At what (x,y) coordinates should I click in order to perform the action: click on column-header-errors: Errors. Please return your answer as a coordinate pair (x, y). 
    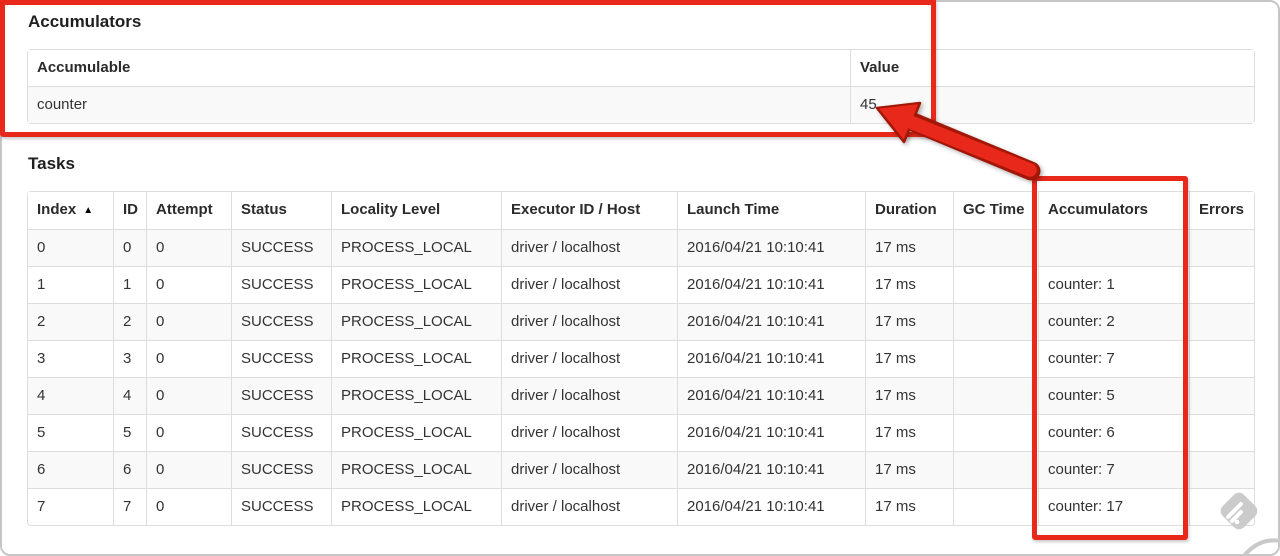
    Looking at the image, I should click on (1221, 210).